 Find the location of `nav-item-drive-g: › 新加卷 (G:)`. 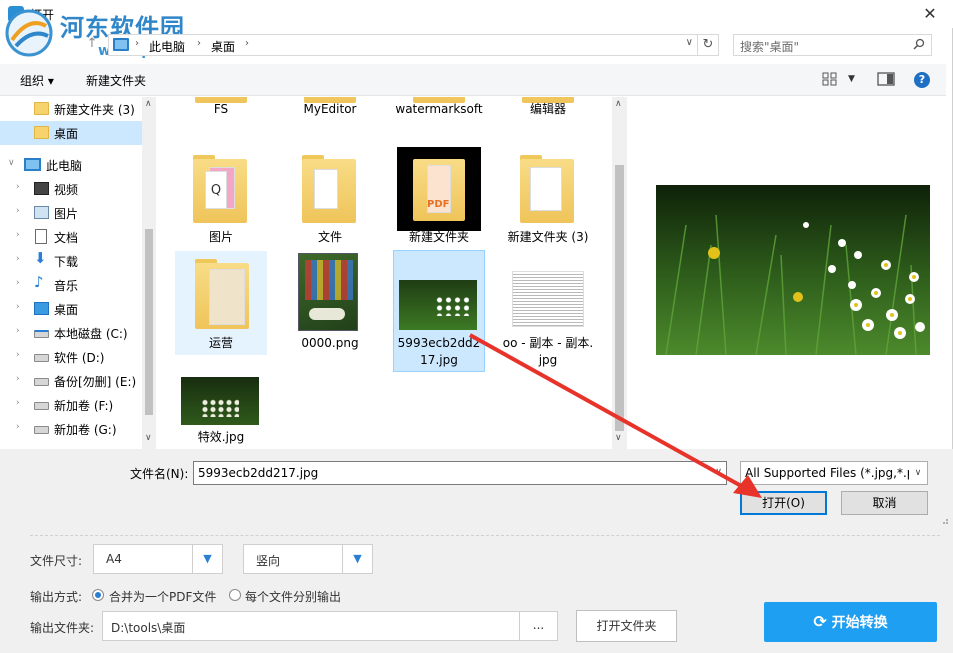

nav-item-drive-g: › 新加卷 (G:) is located at coordinates (71, 429).